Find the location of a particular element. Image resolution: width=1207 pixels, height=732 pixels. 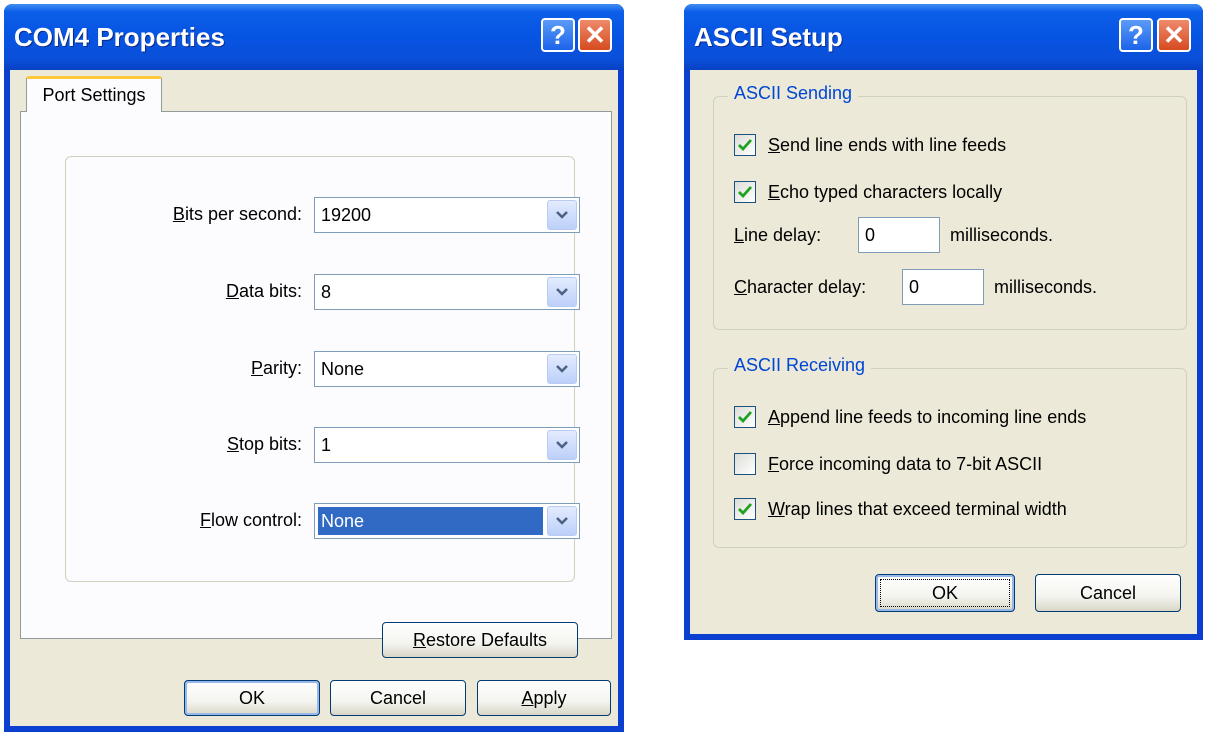

line-delay-row: Line delay: 0 milliseconds. is located at coordinates (954, 235).